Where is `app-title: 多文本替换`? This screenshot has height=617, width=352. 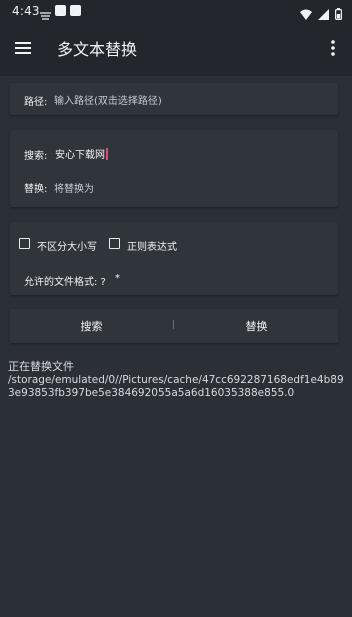
app-title: 多文本替换 is located at coordinates (97, 49).